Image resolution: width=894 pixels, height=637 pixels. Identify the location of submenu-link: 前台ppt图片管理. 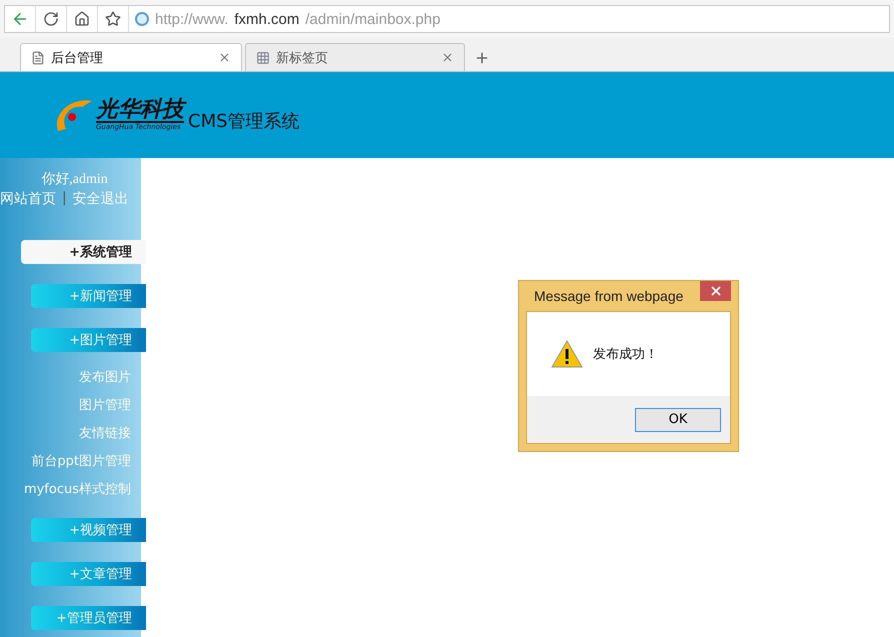
(86, 461).